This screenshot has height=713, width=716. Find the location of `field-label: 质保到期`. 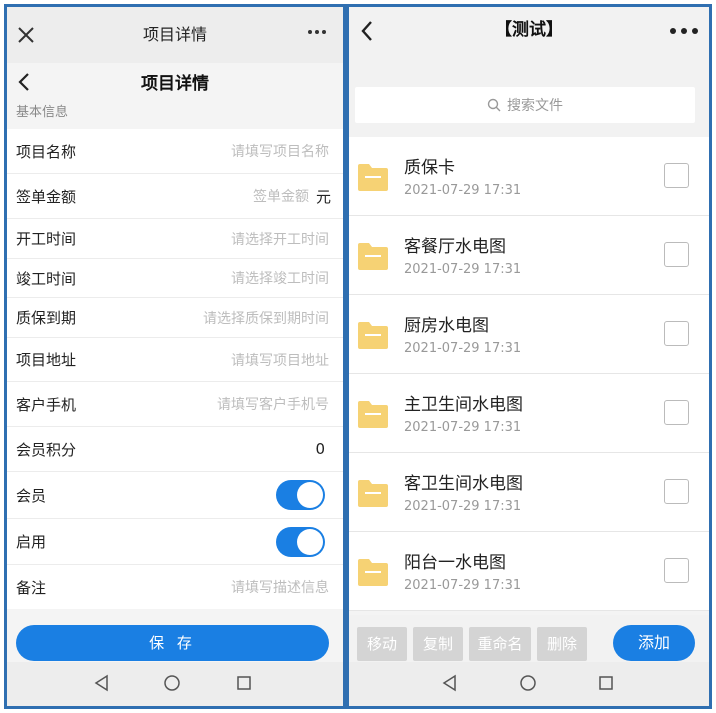

field-label: 质保到期 is located at coordinates (46, 318).